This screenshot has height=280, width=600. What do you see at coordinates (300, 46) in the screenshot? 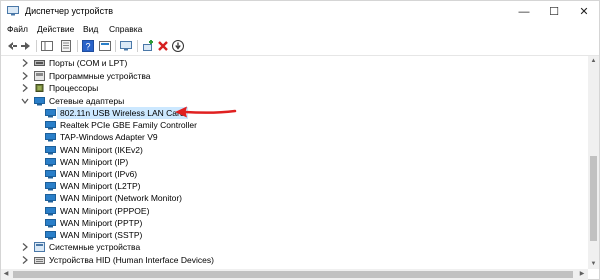
I see `toolbar: ?` at bounding box center [300, 46].